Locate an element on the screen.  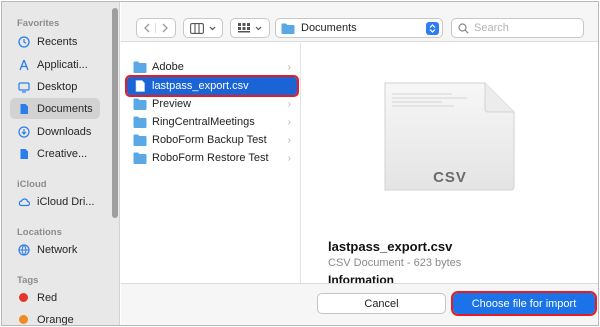
dialog-footer: Cancel Choose file for import is located at coordinates (359, 304).